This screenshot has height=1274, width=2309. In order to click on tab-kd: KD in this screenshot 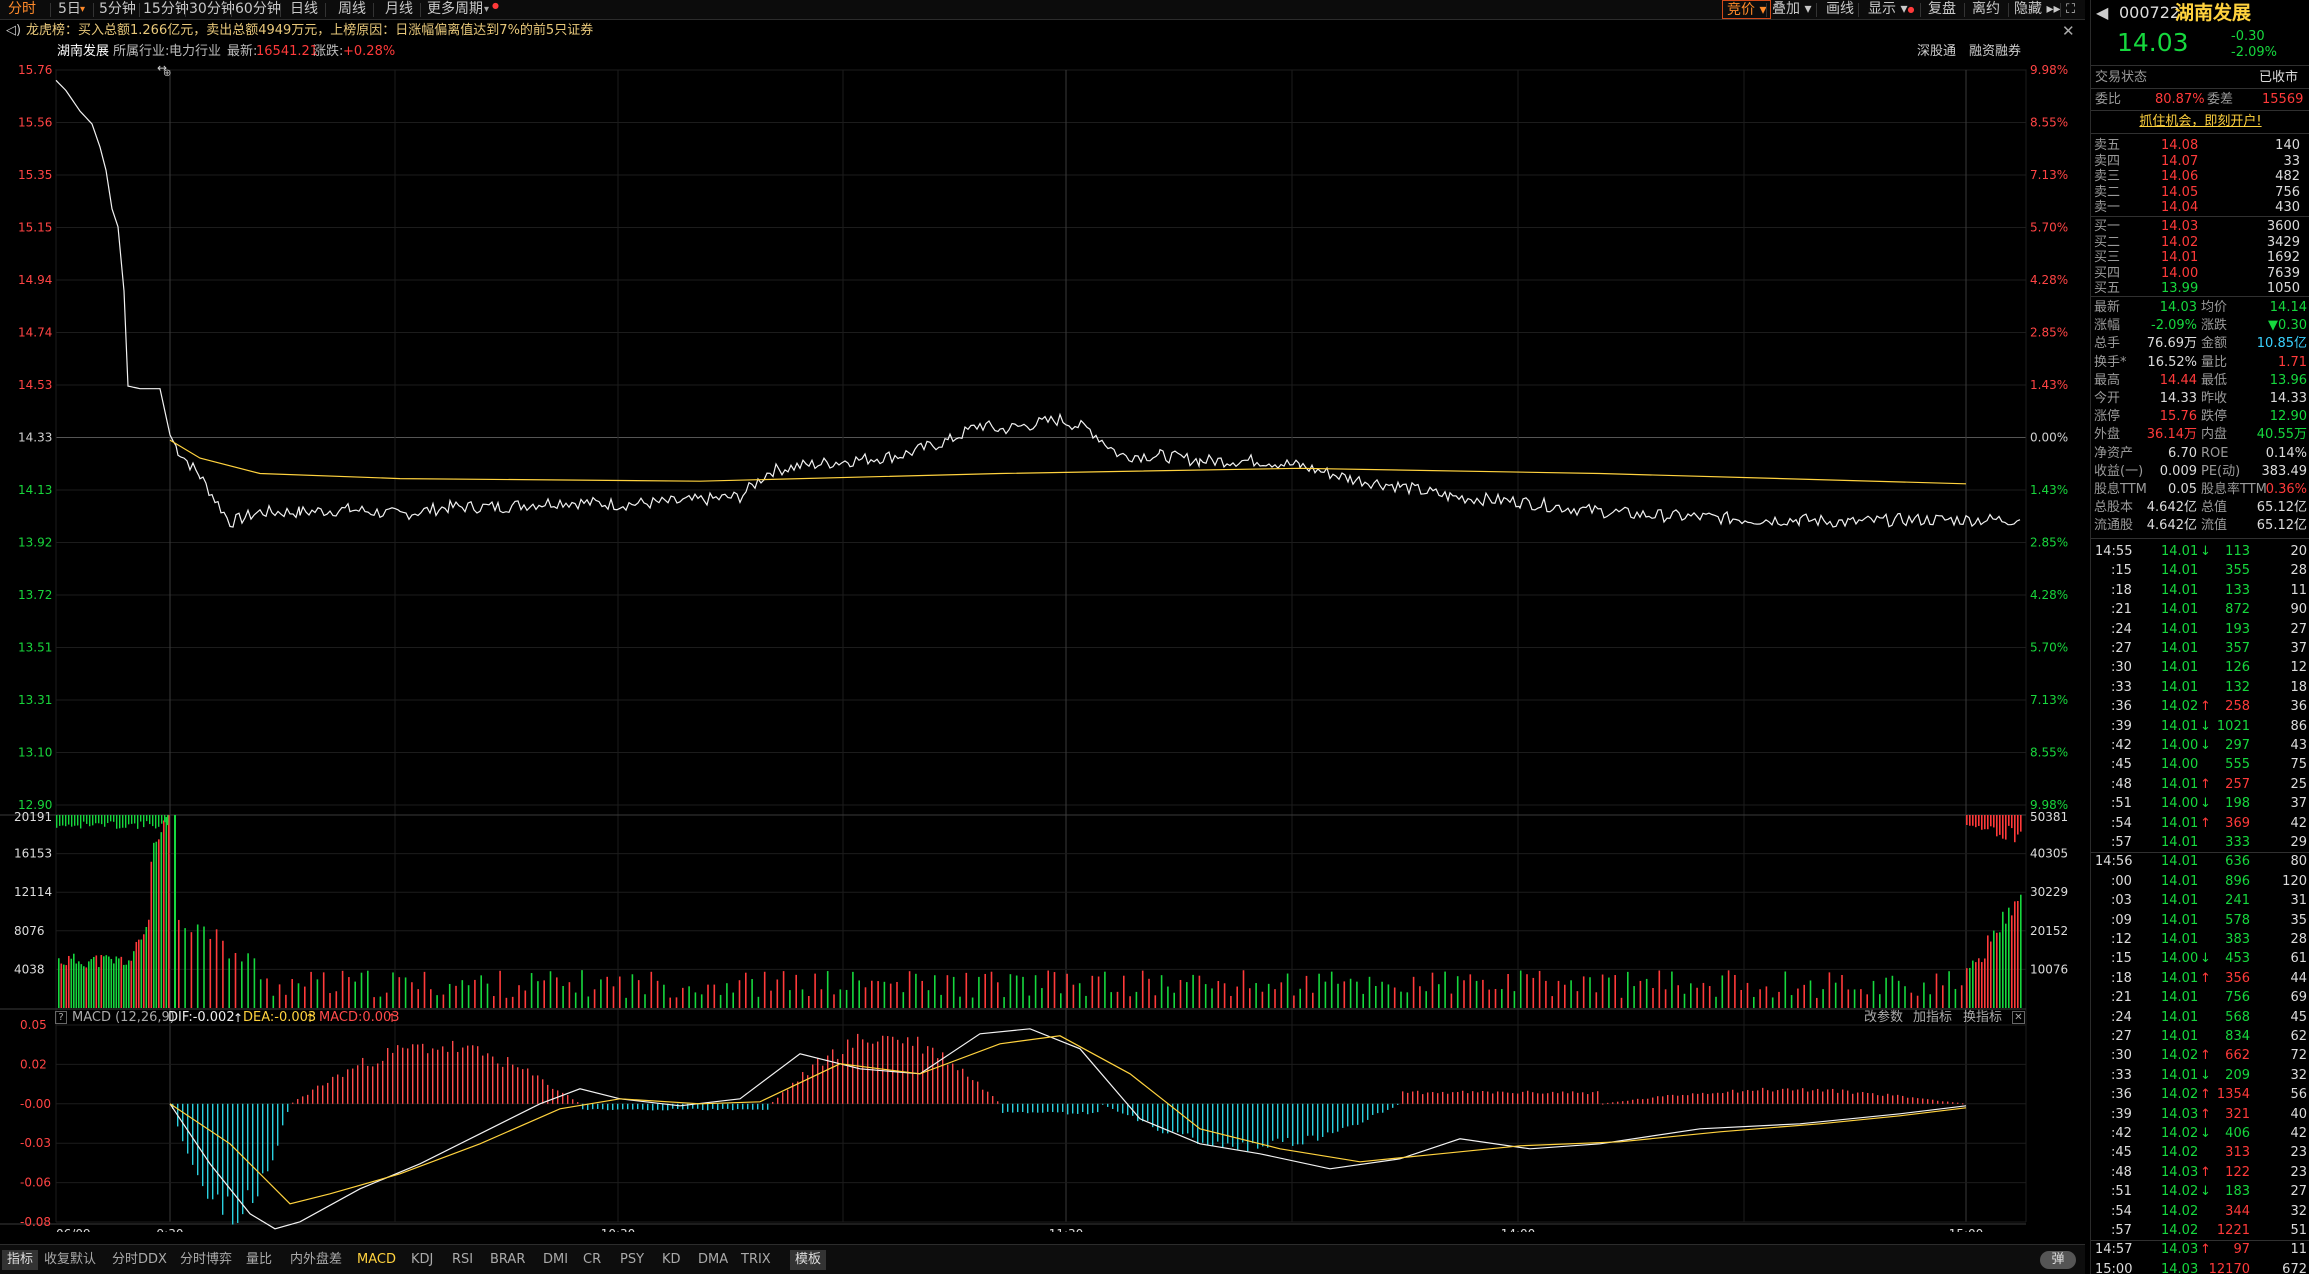, I will do `click(671, 1260)`.